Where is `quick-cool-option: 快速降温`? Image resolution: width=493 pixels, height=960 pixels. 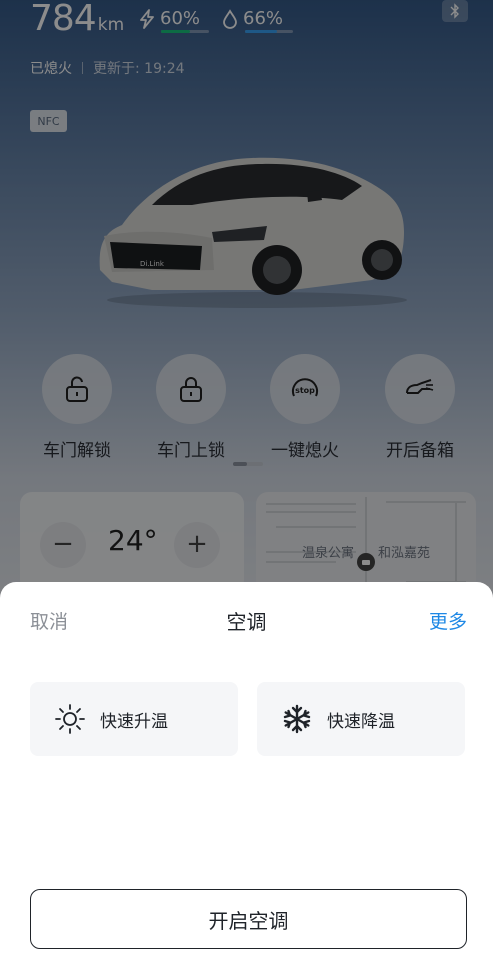
quick-cool-option: 快速降温 is located at coordinates (361, 719).